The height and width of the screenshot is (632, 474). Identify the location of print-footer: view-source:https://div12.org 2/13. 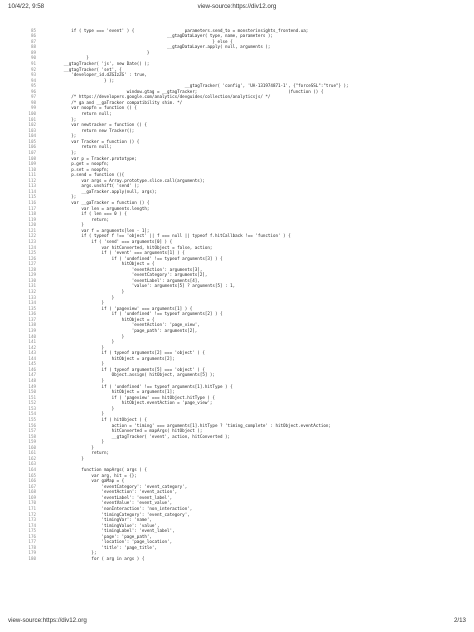
(237, 623).